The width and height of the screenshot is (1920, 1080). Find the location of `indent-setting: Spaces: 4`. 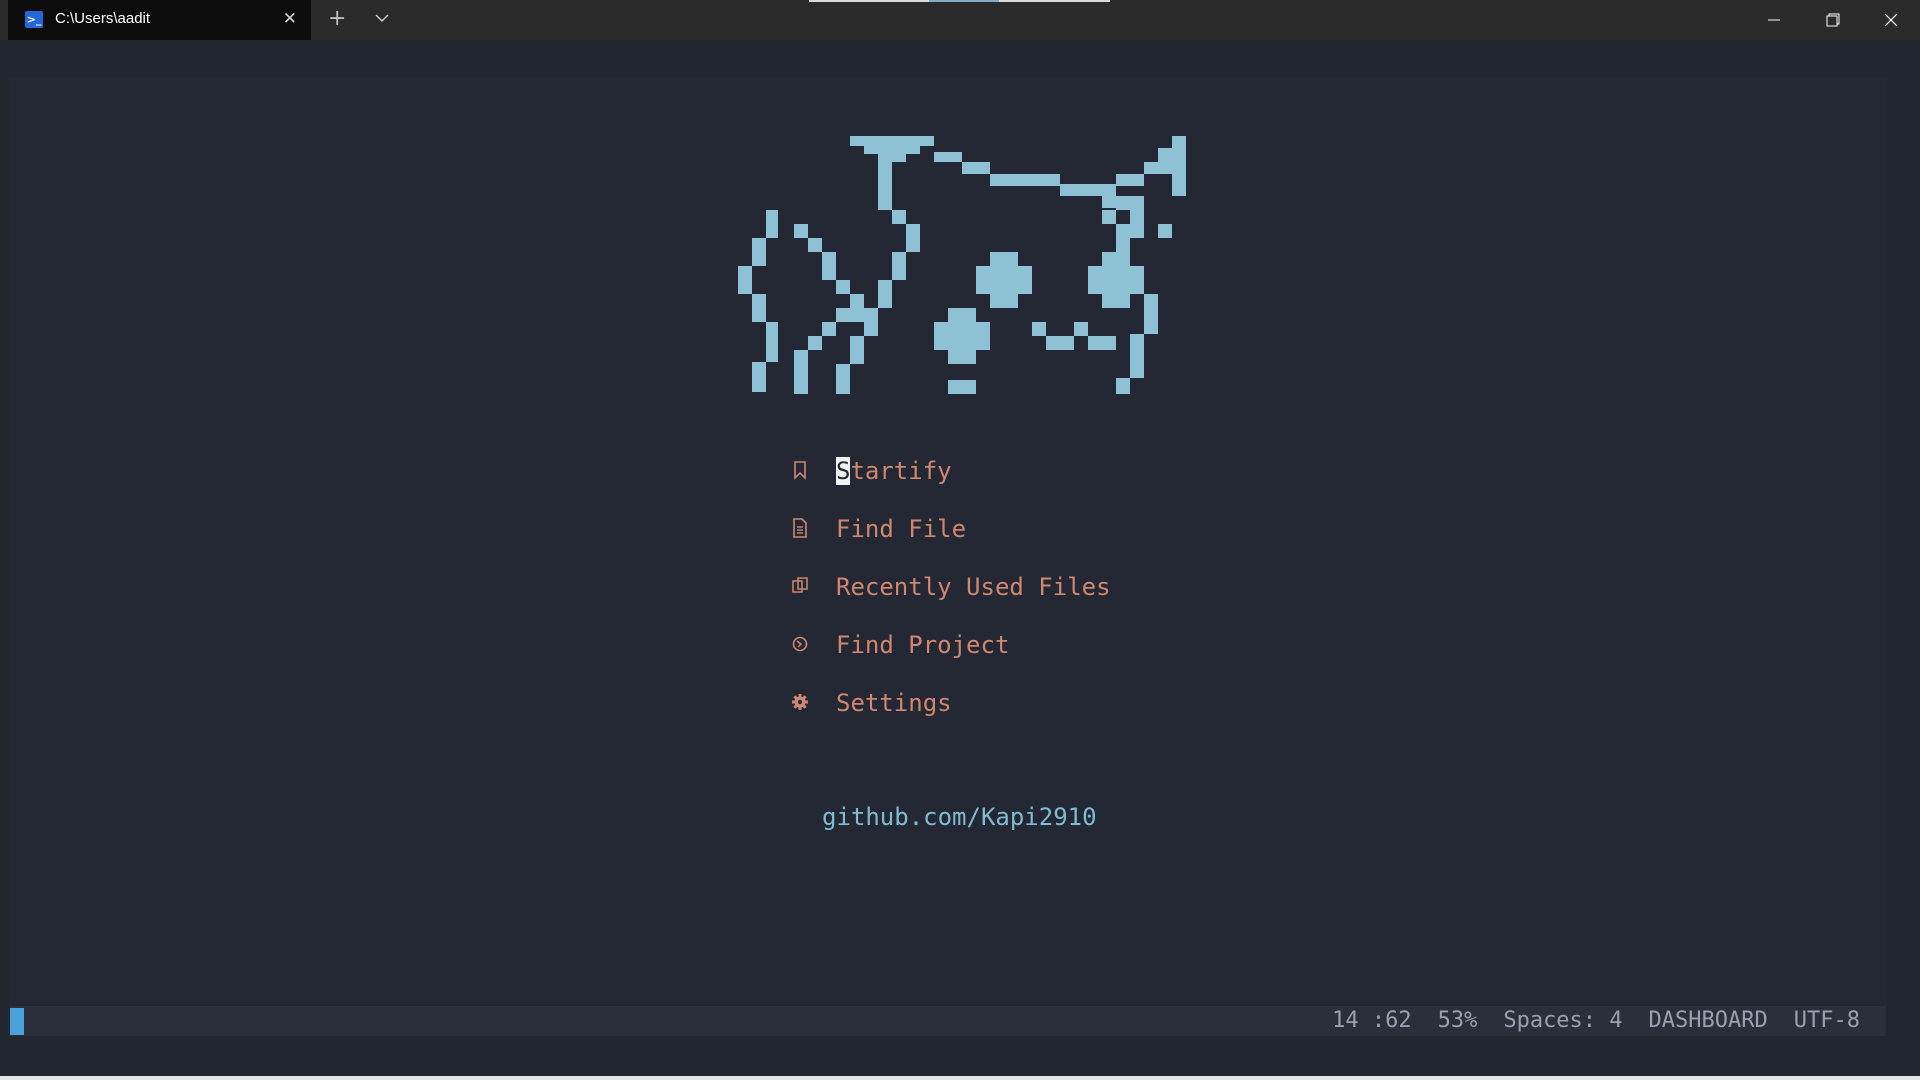

indent-setting: Spaces: 4 is located at coordinates (1563, 1020).